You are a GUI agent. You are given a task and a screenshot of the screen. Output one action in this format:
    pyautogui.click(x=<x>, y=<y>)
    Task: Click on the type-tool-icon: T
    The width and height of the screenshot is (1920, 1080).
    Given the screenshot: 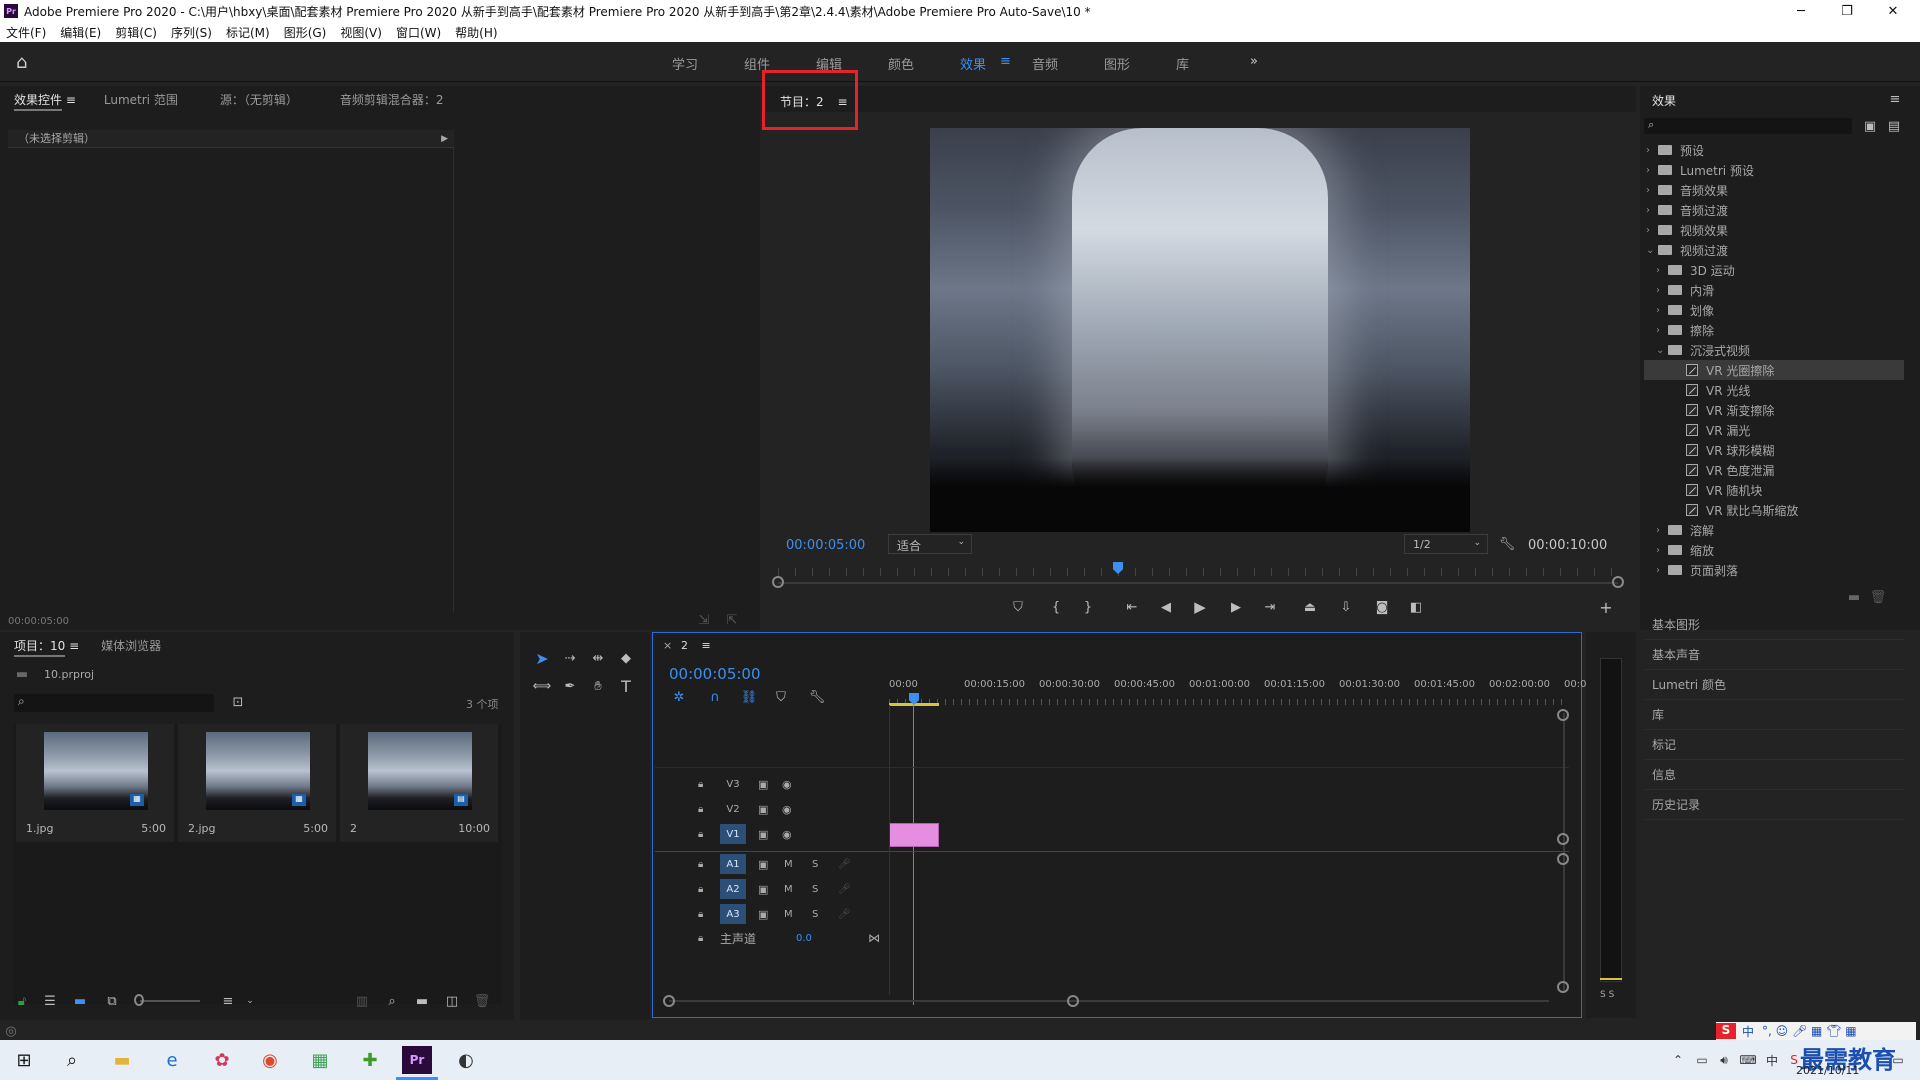 What is the action you would take?
    pyautogui.click(x=626, y=686)
    